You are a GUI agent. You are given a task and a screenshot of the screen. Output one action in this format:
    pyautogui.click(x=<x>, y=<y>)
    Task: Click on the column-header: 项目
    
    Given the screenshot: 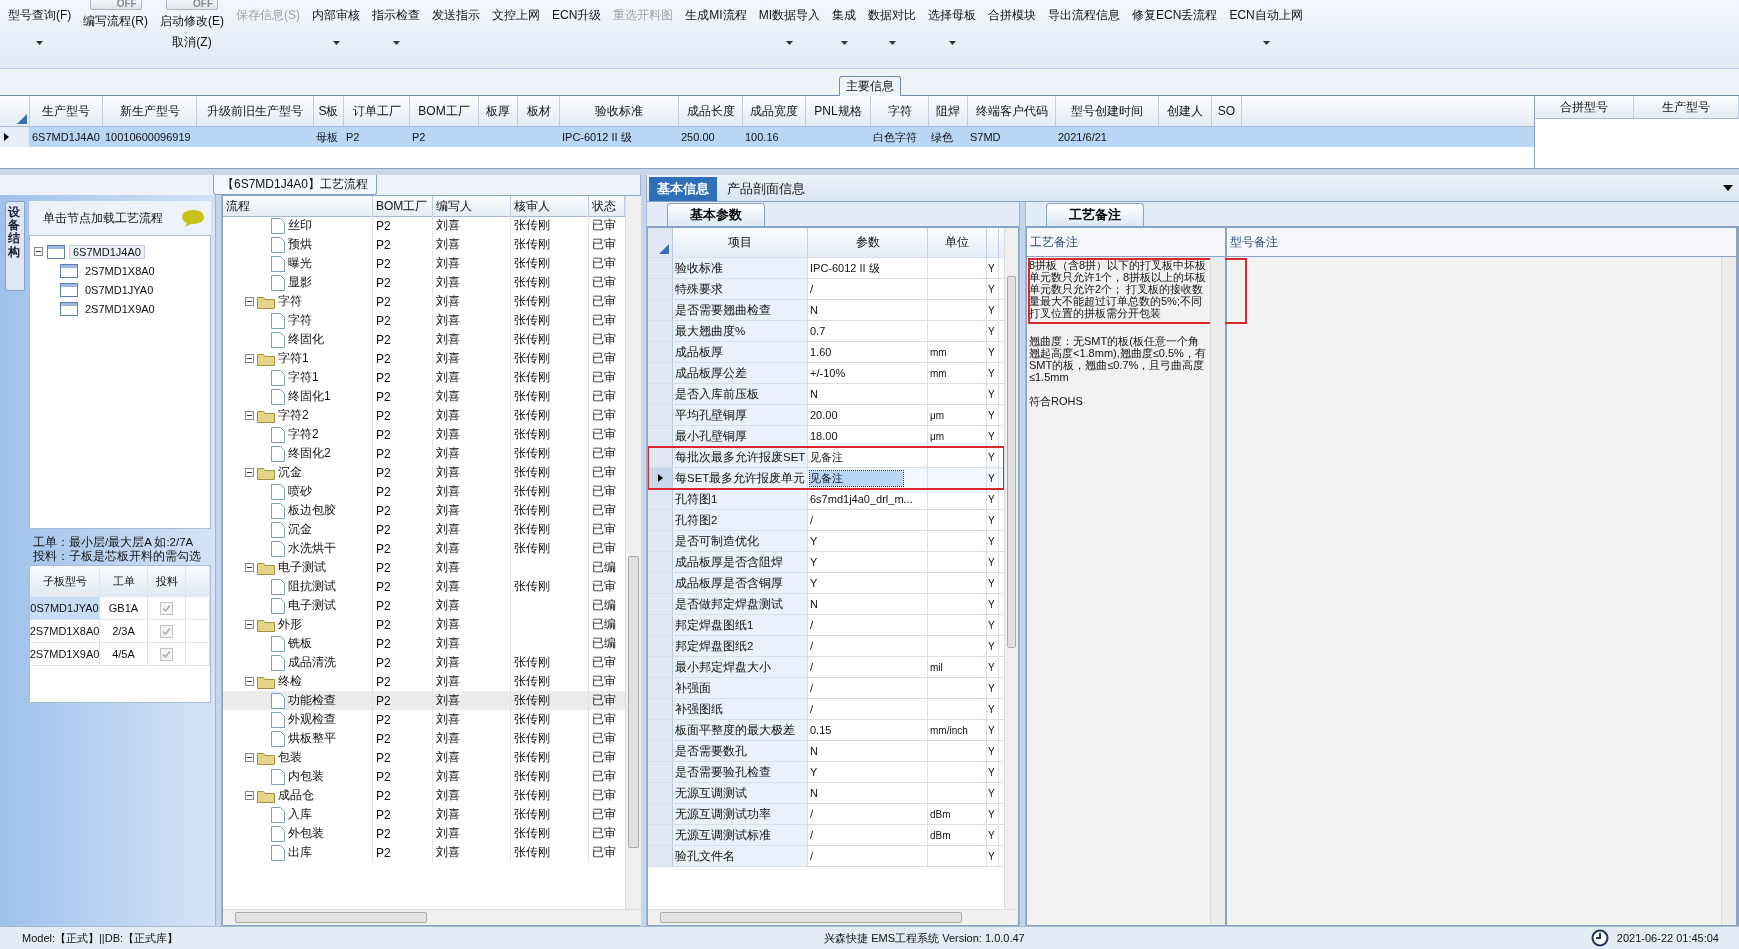 What is the action you would take?
    pyautogui.click(x=740, y=242)
    